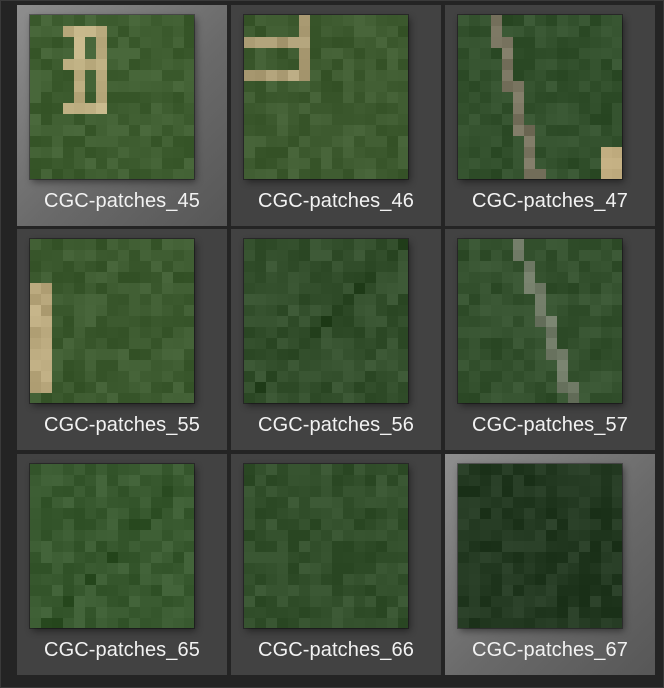  Describe the element at coordinates (122, 650) in the screenshot. I see `thumbnail-label: CGC-patches_65` at that location.